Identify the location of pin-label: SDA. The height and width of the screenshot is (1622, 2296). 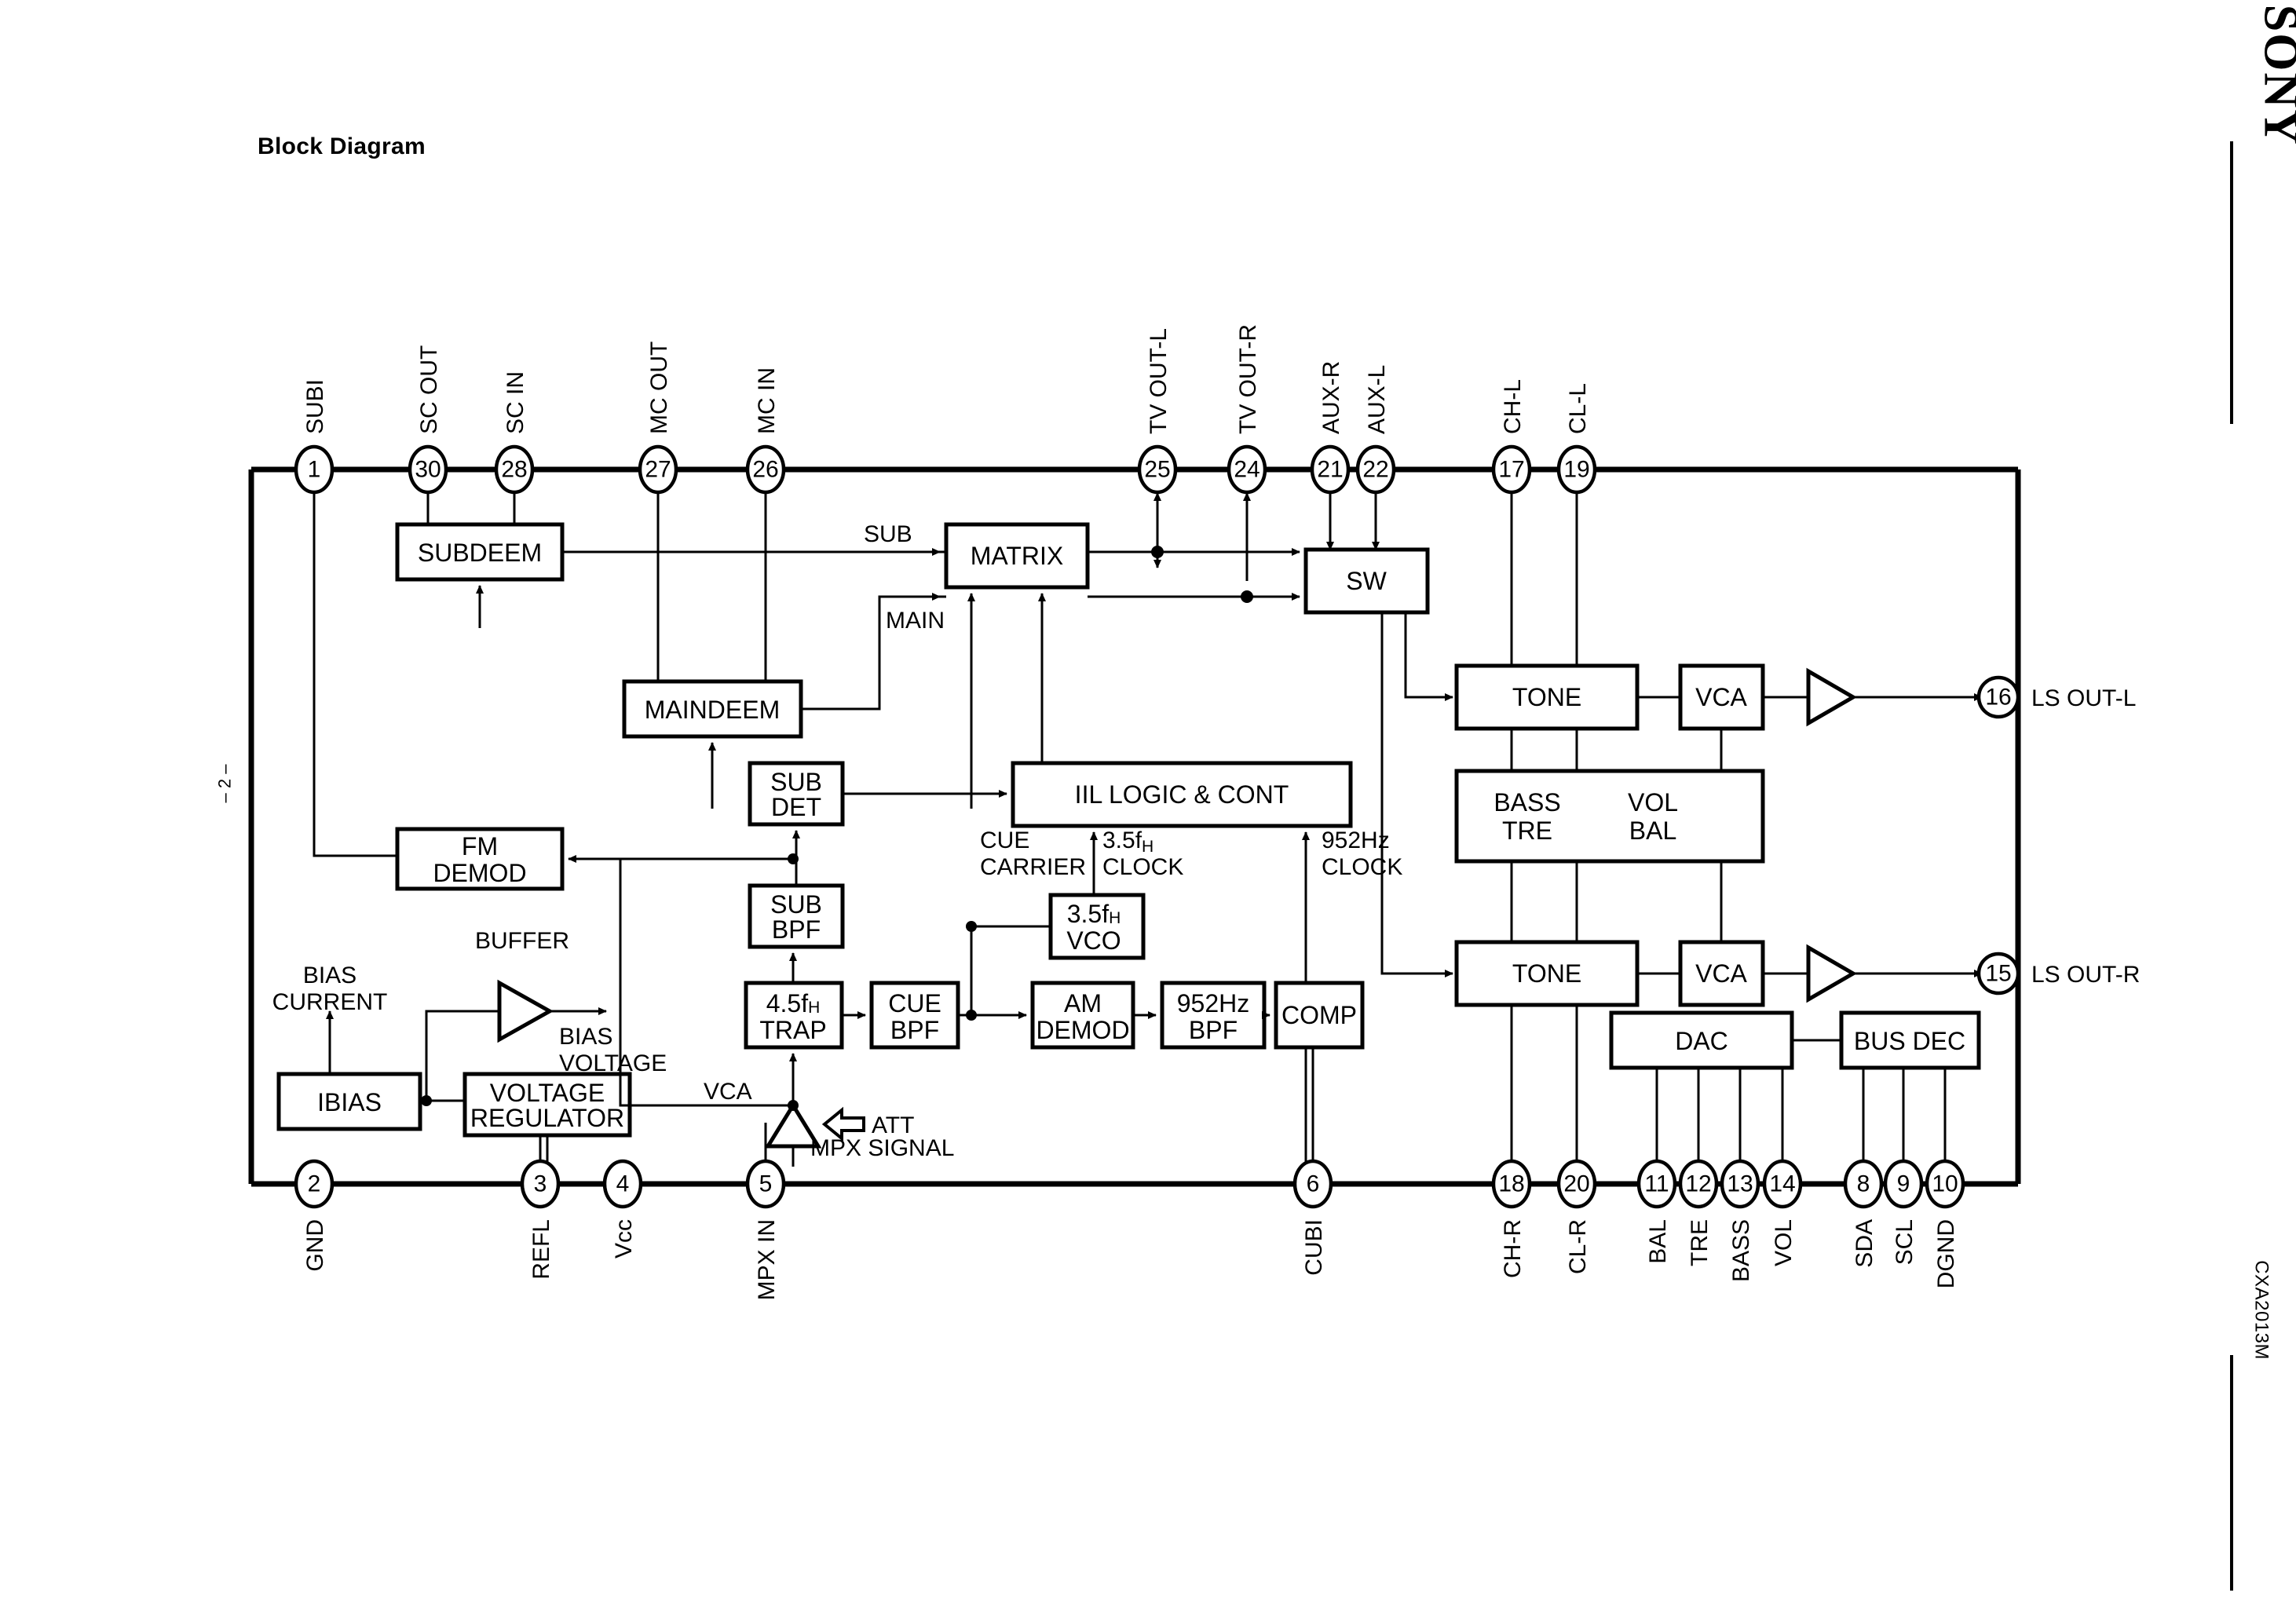
(1864, 1243).